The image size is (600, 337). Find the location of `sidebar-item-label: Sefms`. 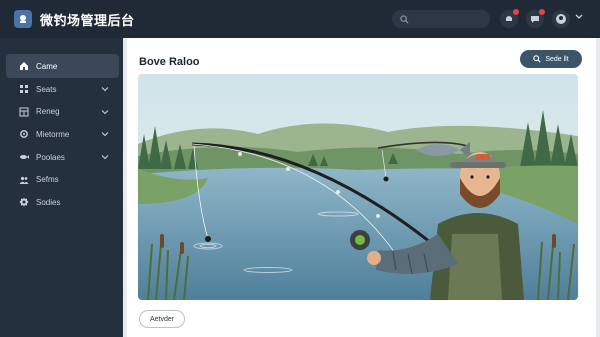

sidebar-item-label: Sefms is located at coordinates (47, 180).